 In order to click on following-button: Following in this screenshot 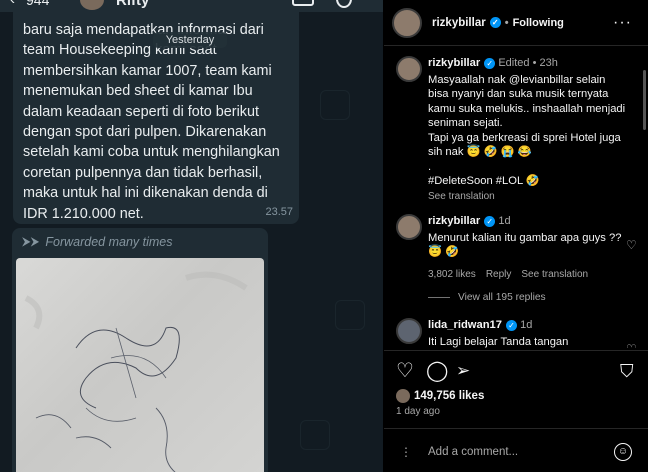, I will do `click(538, 23)`.